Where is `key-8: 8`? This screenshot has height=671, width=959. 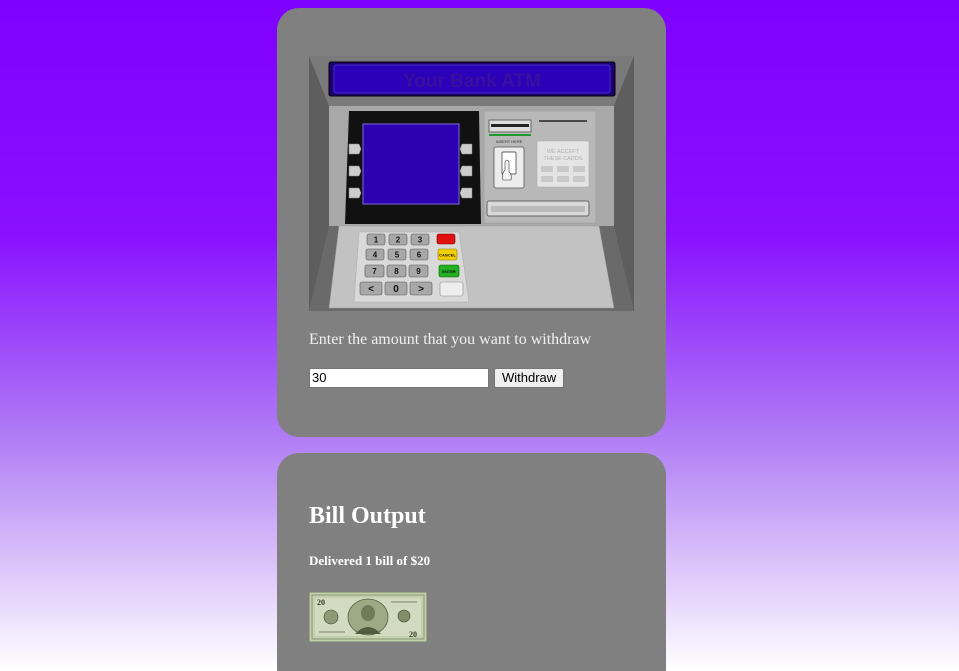 key-8: 8 is located at coordinates (396, 271).